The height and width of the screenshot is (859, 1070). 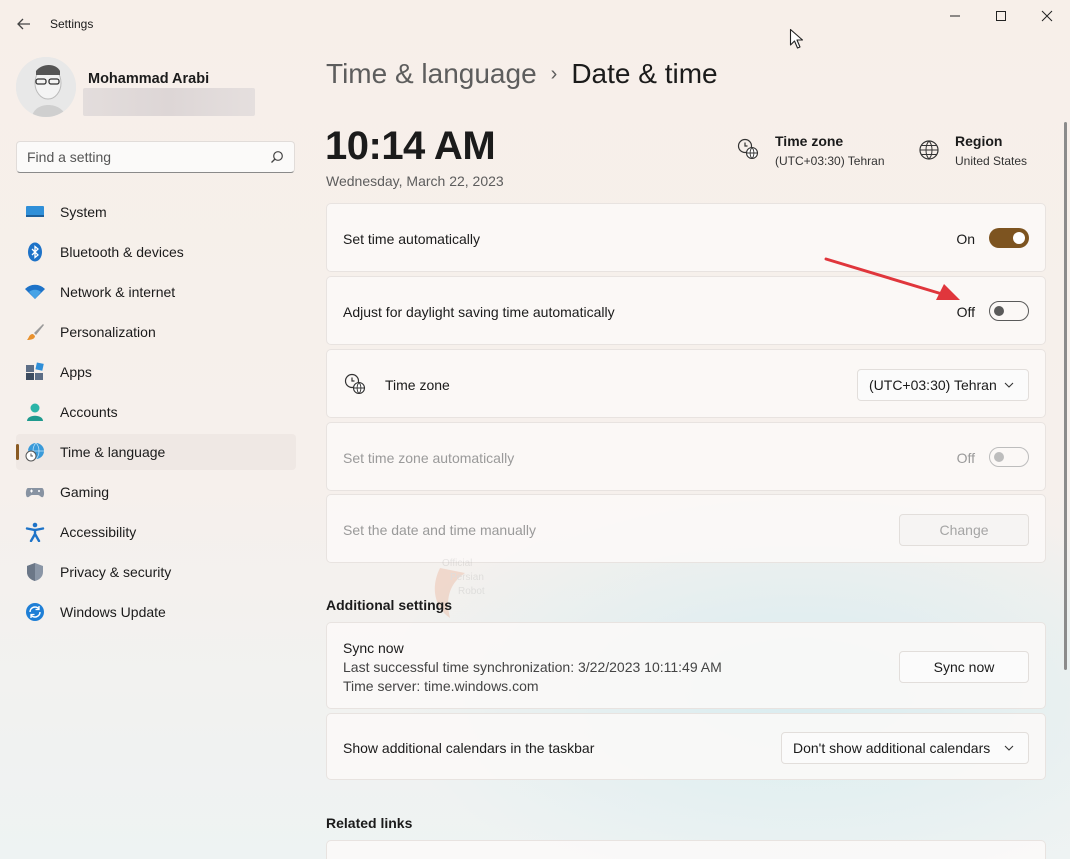 I want to click on arrow-left-icon, so click(x=23, y=24).